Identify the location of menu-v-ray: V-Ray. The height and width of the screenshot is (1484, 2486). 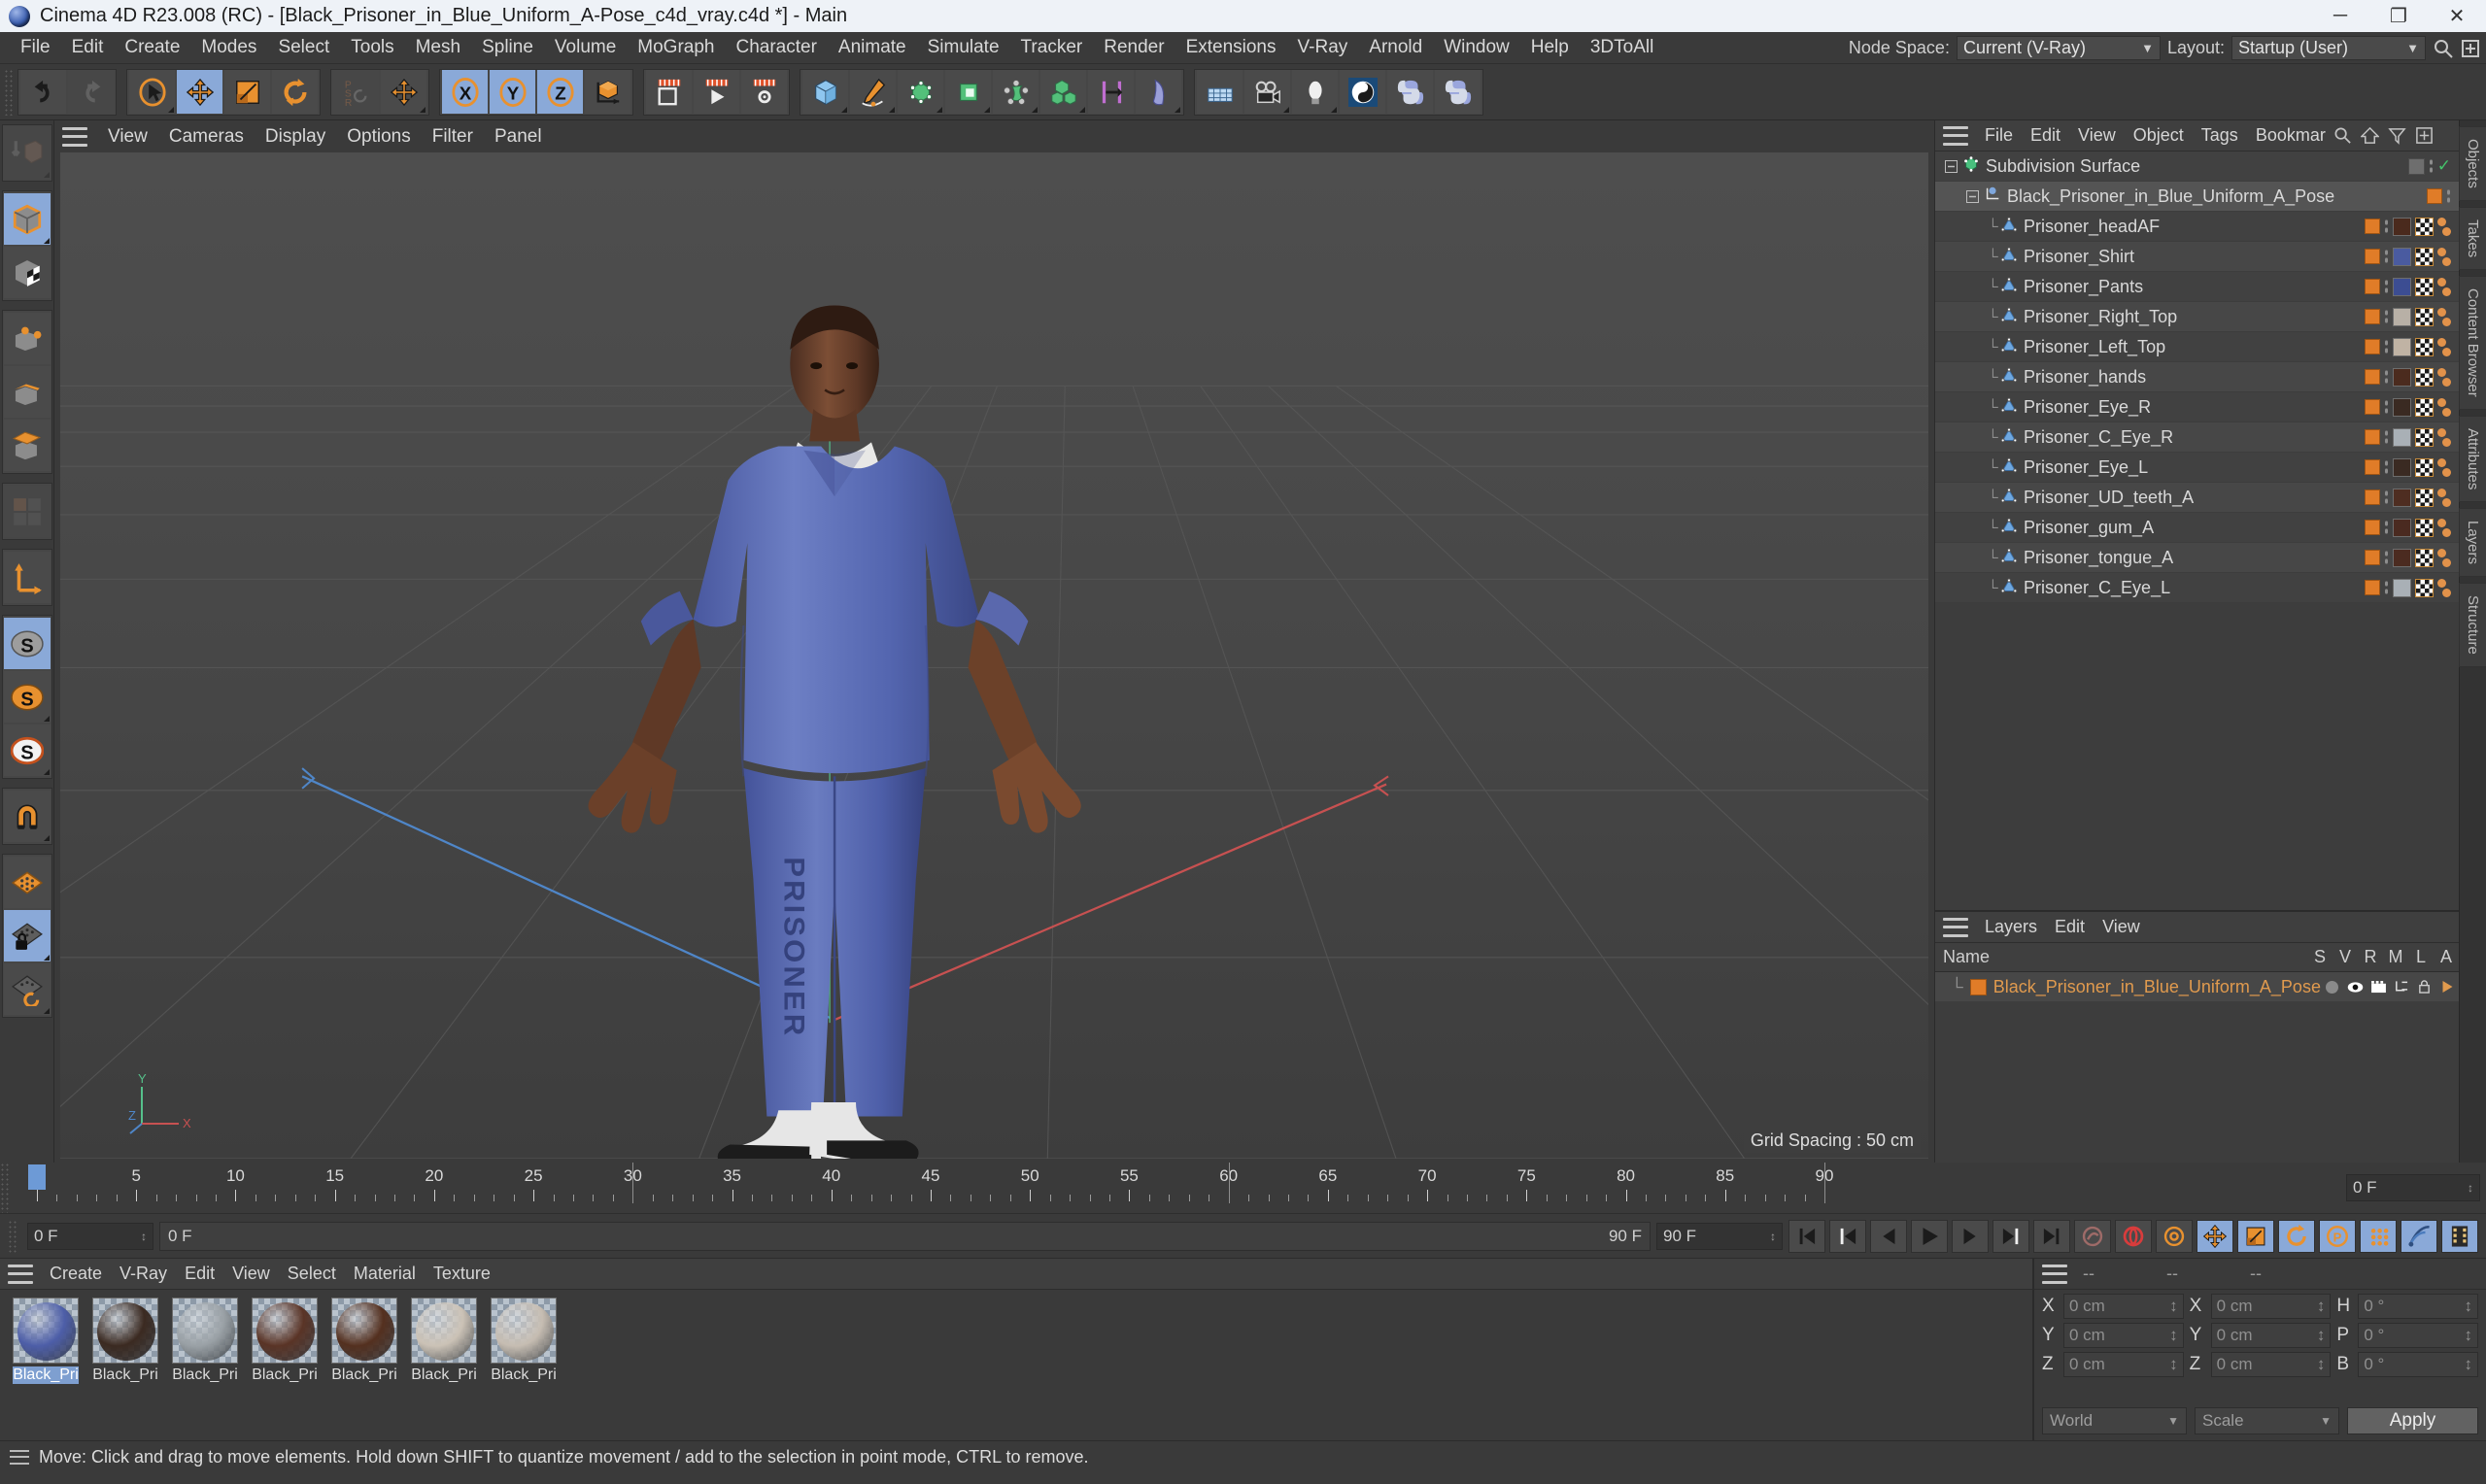
(1323, 47).